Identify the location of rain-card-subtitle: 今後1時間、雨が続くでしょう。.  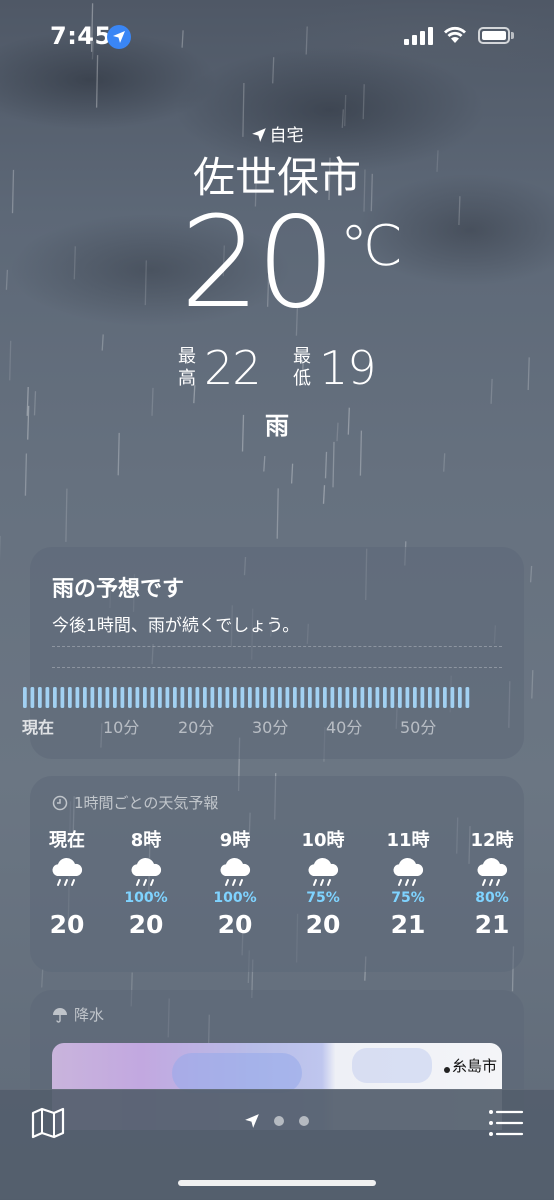
(175, 623).